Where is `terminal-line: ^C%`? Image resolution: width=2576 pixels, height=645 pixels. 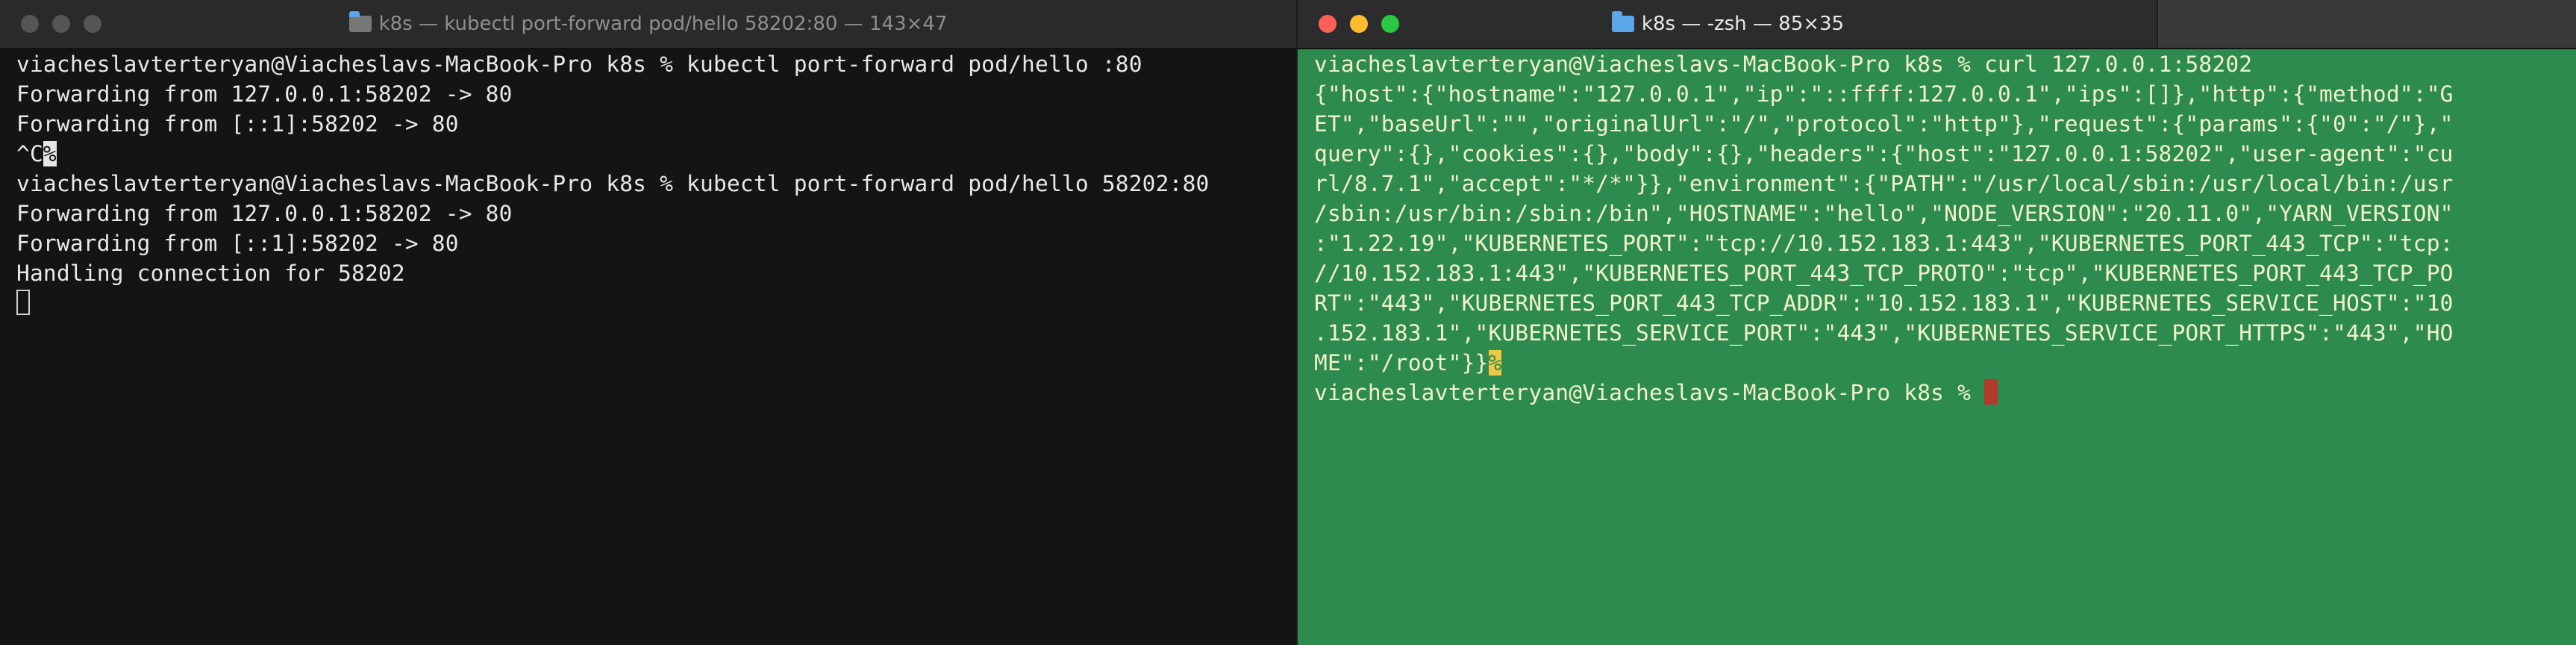
terminal-line: ^C% is located at coordinates (651, 154).